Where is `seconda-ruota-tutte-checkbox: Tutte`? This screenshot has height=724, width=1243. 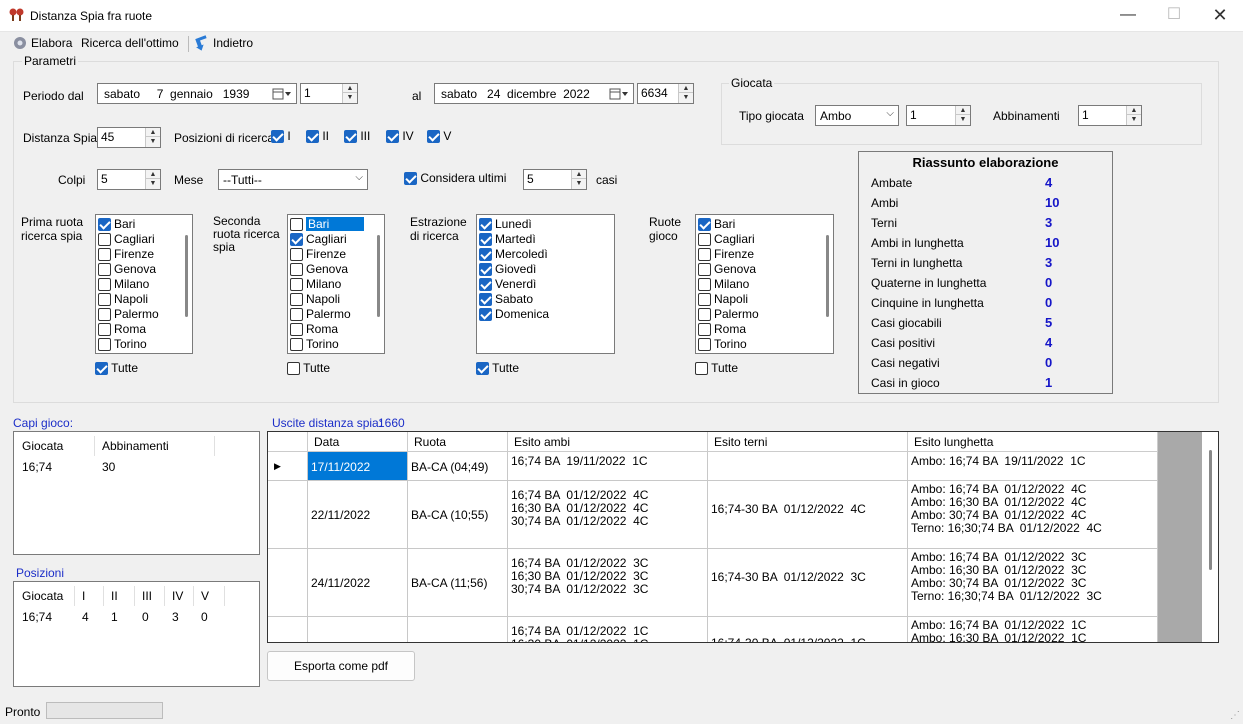
seconda-ruota-tutte-checkbox: Tutte is located at coordinates (308, 368).